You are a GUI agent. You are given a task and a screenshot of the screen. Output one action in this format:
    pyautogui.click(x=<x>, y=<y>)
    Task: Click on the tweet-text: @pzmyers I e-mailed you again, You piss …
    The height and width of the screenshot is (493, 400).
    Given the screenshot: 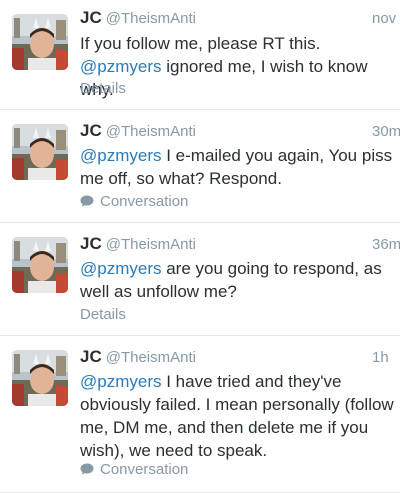 What is the action you would take?
    pyautogui.click(x=238, y=167)
    